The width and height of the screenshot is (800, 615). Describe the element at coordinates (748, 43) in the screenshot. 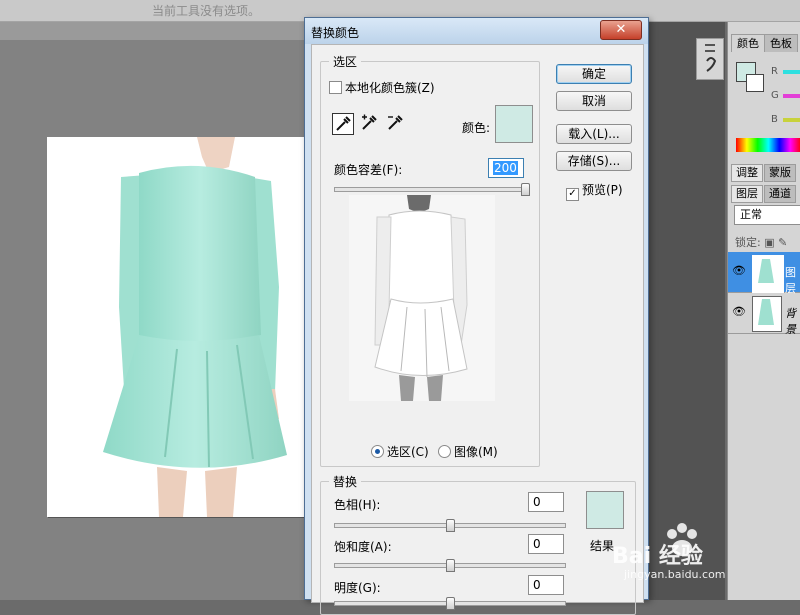

I see `tab-color: 颜色` at that location.